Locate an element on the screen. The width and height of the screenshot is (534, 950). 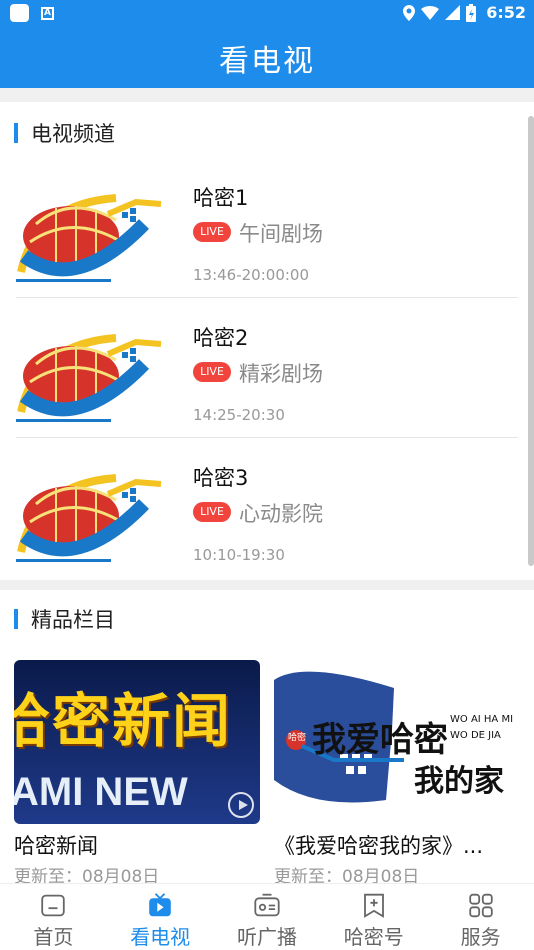
home-icon is located at coordinates (53, 905).